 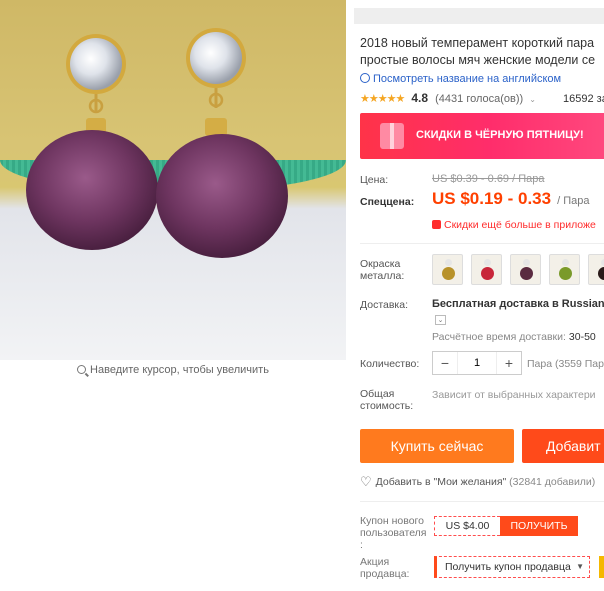 I want to click on total-label-line-1: Общая, so click(x=377, y=394).